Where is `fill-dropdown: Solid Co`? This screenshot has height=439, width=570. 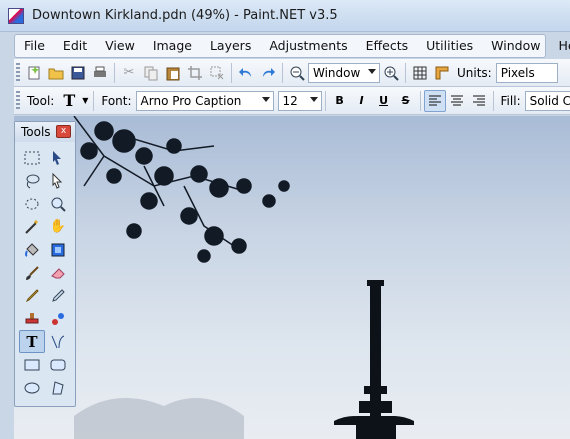
fill-dropdown: Solid Co is located at coordinates (547, 100).